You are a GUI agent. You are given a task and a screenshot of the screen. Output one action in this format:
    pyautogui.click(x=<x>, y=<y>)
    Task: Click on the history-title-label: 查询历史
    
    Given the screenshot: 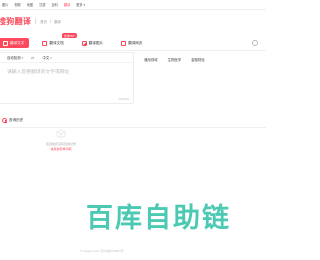 What is the action you would take?
    pyautogui.click(x=16, y=120)
    